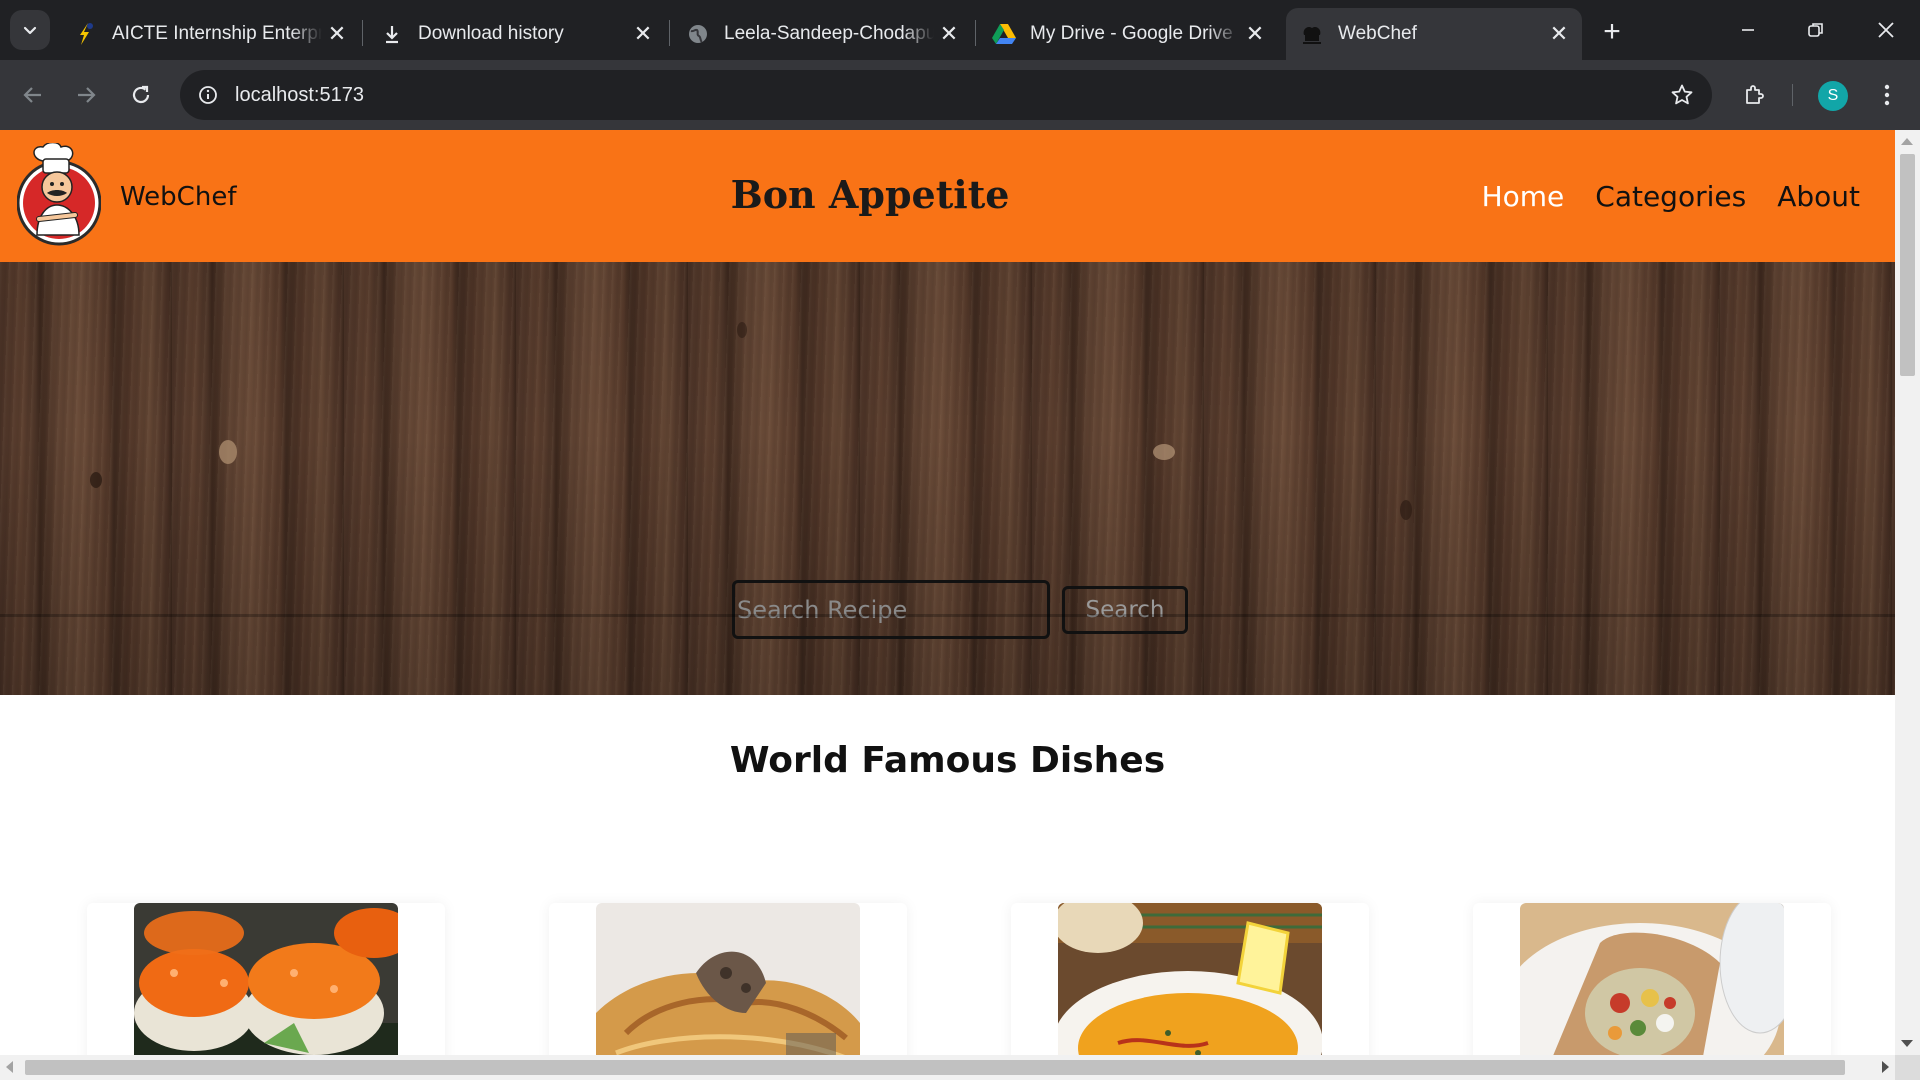  I want to click on horizontal-scrollbar, so click(947, 1067).